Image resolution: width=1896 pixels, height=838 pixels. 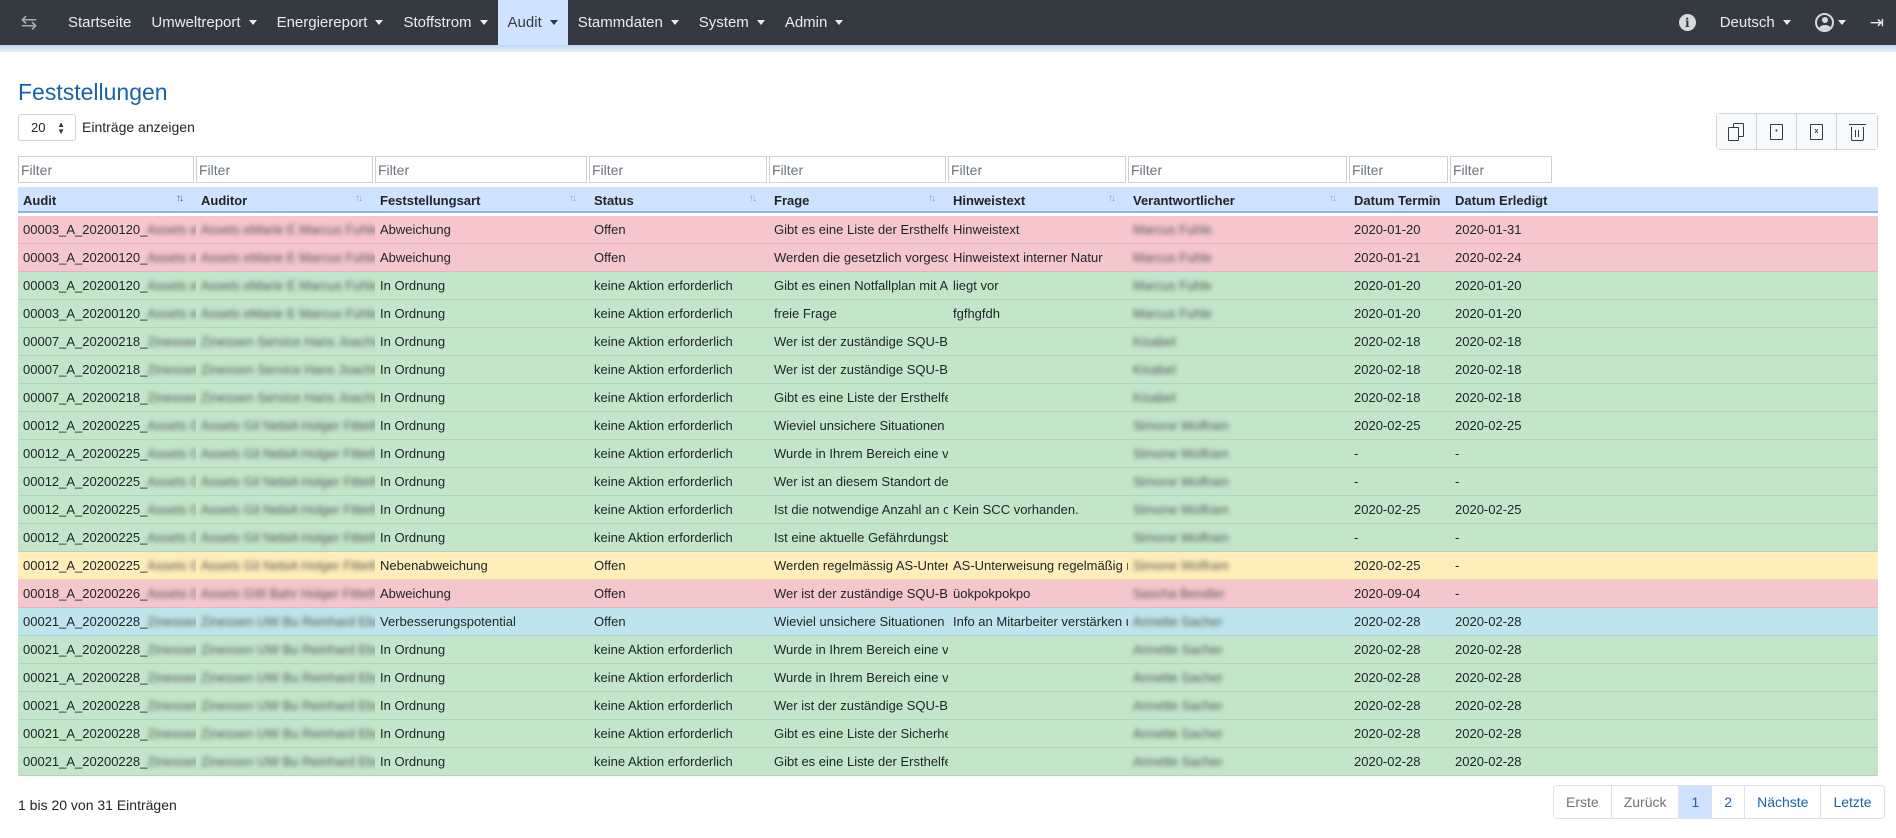 I want to click on exchange-arrows-icon: ⇆, so click(x=29, y=22).